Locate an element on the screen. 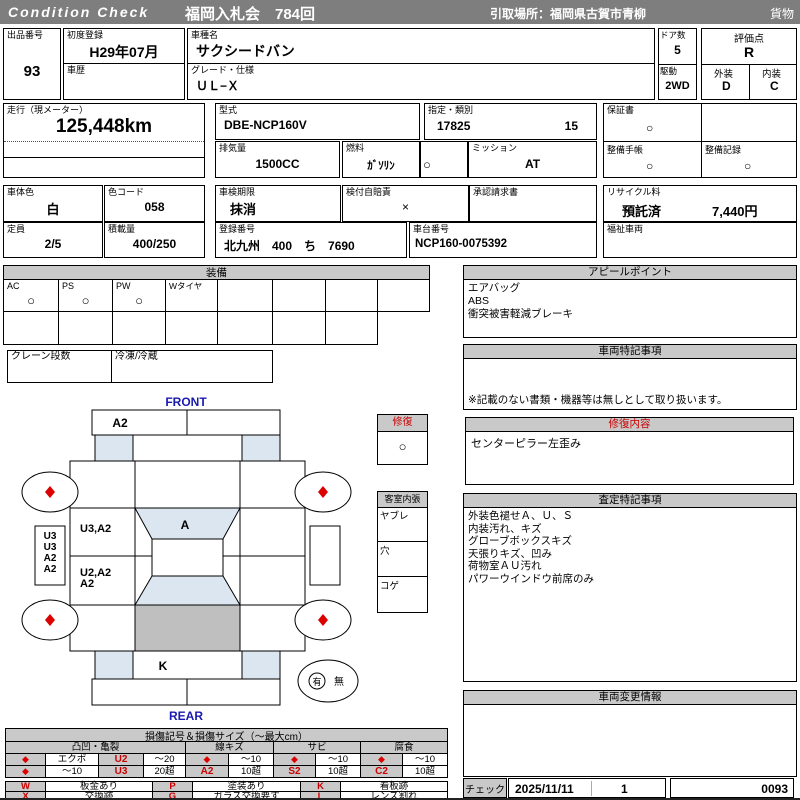 The image size is (800, 800). repair-box: 修復 ○ is located at coordinates (402, 439).